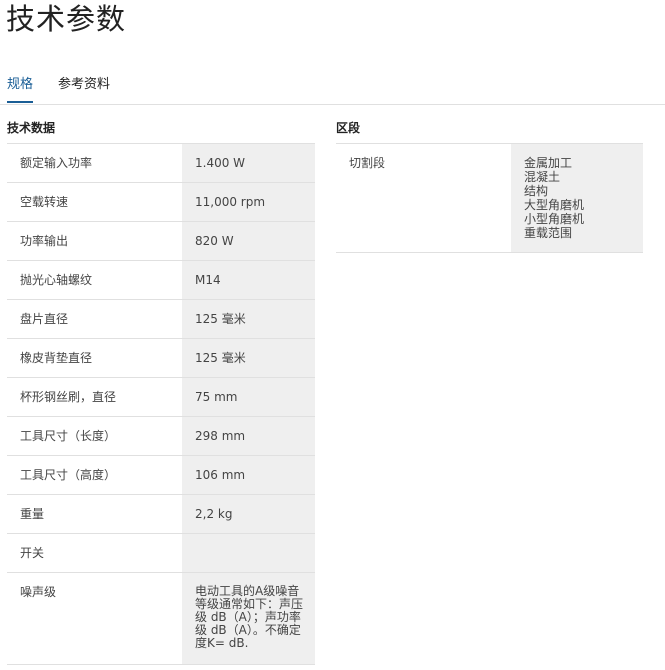  I want to click on table-row: 功率输出 820 W, so click(161, 241).